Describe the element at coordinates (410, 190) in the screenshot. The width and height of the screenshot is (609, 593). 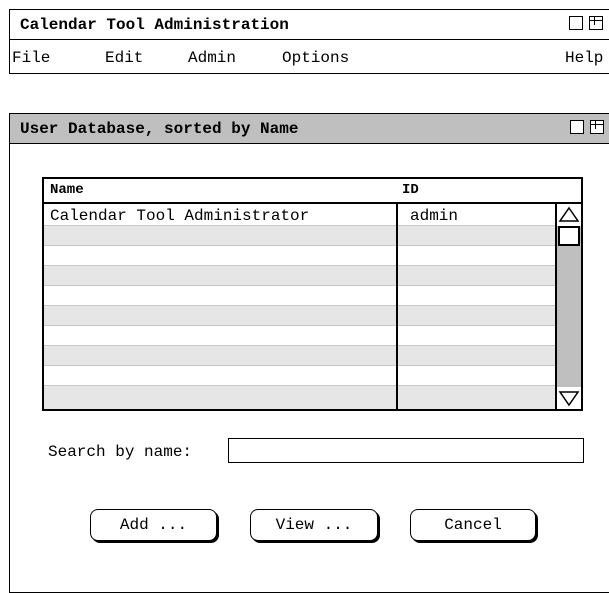
I see `column-header-id: ID` at that location.